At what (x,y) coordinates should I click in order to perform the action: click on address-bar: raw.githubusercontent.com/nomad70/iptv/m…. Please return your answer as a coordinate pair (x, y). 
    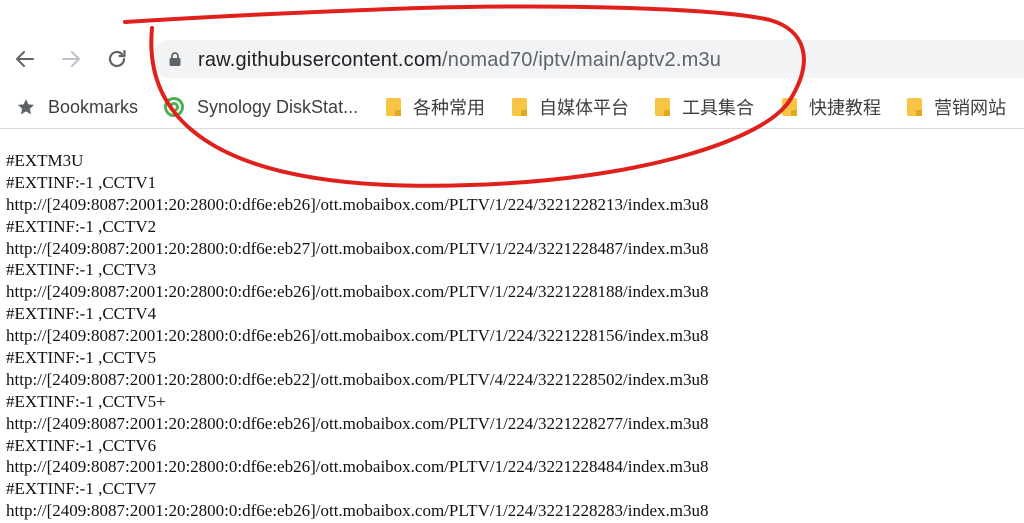
    Looking at the image, I should click on (587, 59).